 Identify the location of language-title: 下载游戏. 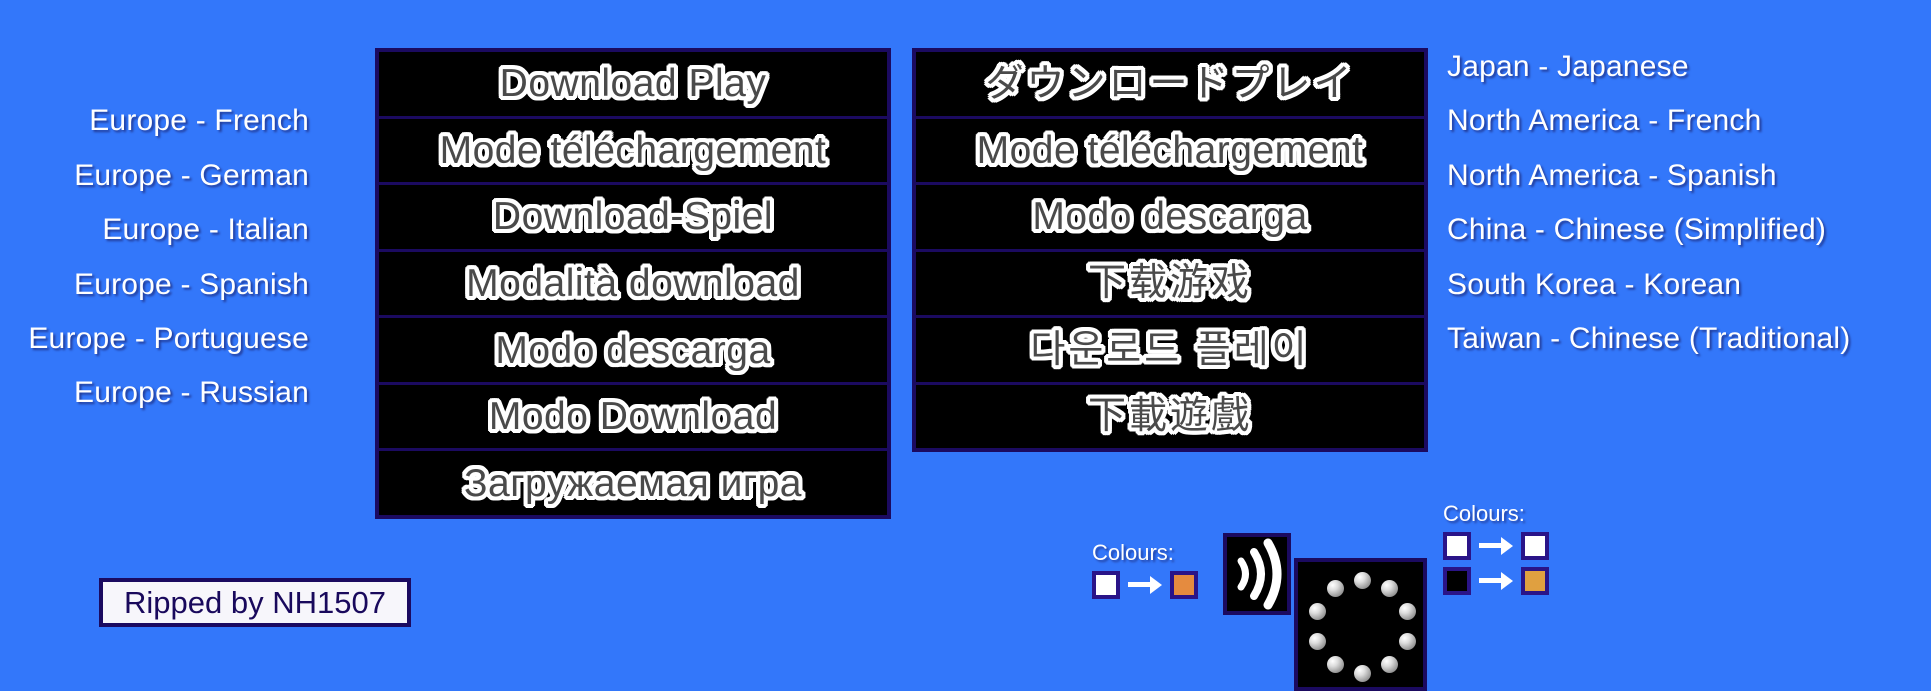
(1169, 283).